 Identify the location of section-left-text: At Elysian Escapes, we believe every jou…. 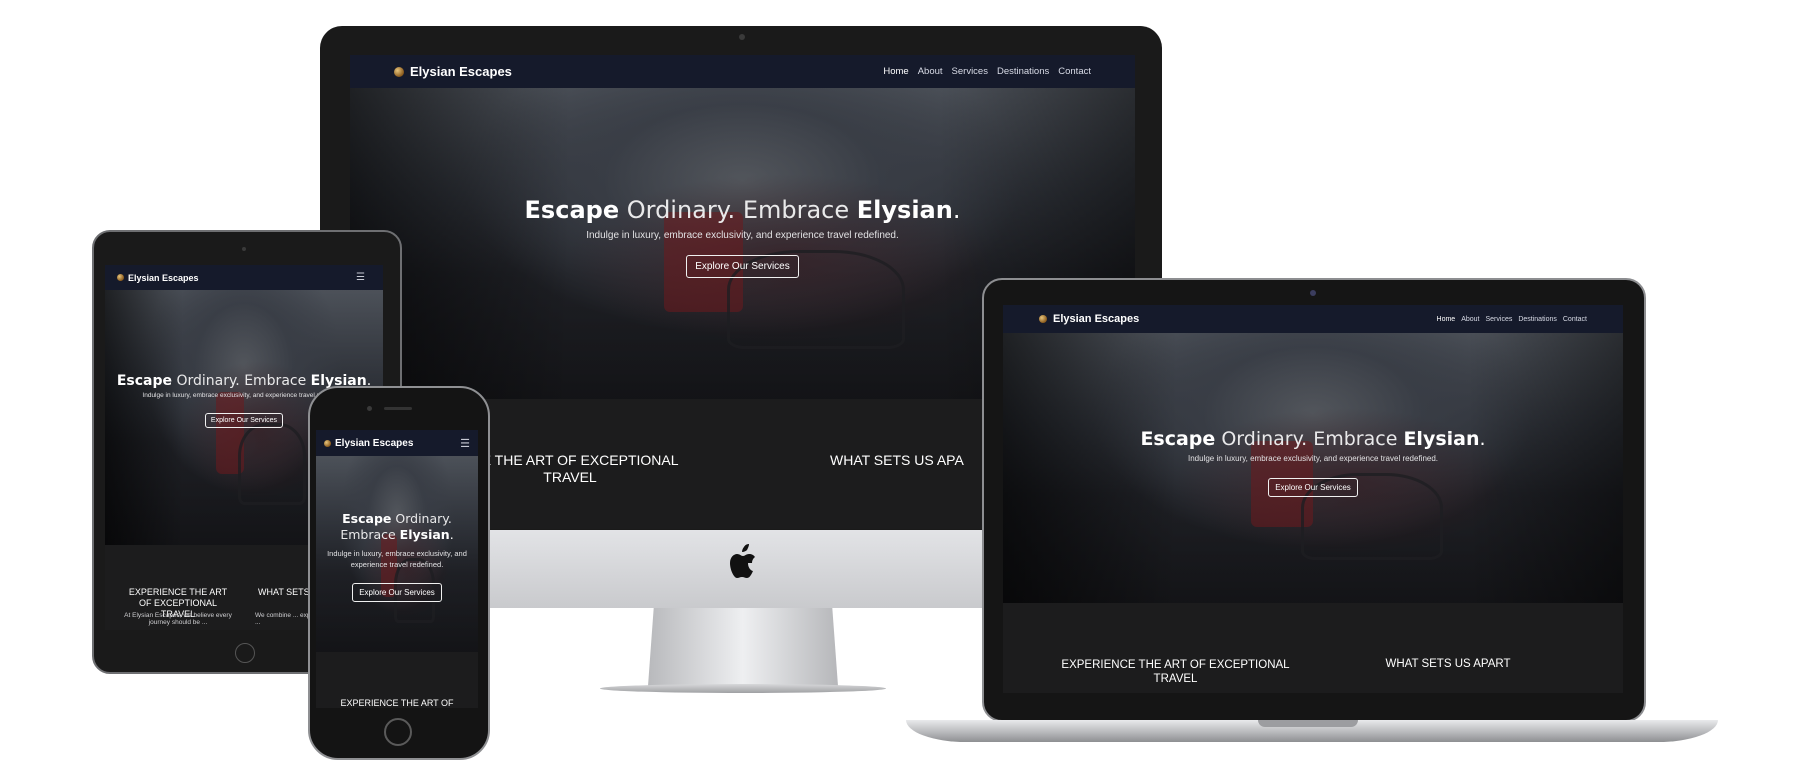
(178, 619).